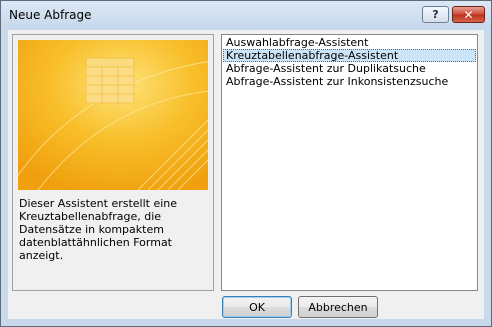 The image size is (492, 327). I want to click on title-bar: Neue Abfrage ? ✕, so click(246, 15).